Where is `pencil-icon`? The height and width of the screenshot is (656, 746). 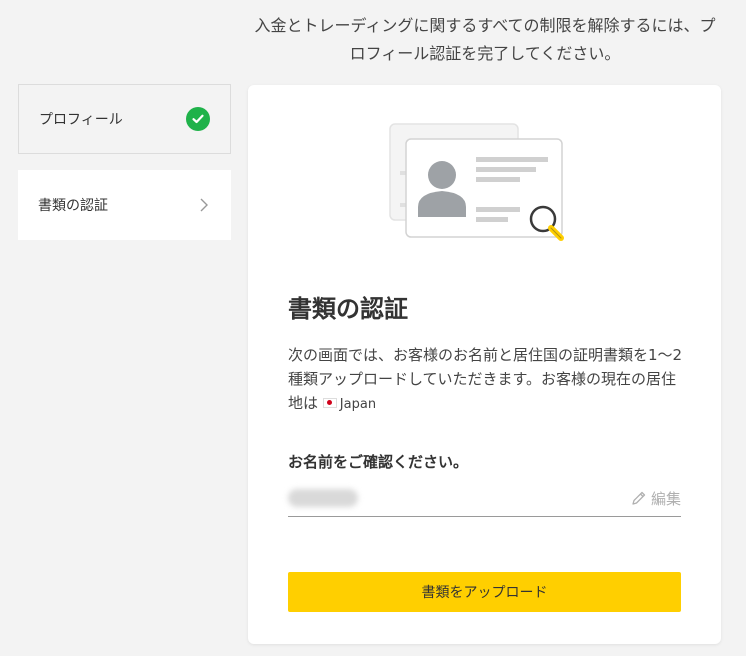
pencil-icon is located at coordinates (639, 498).